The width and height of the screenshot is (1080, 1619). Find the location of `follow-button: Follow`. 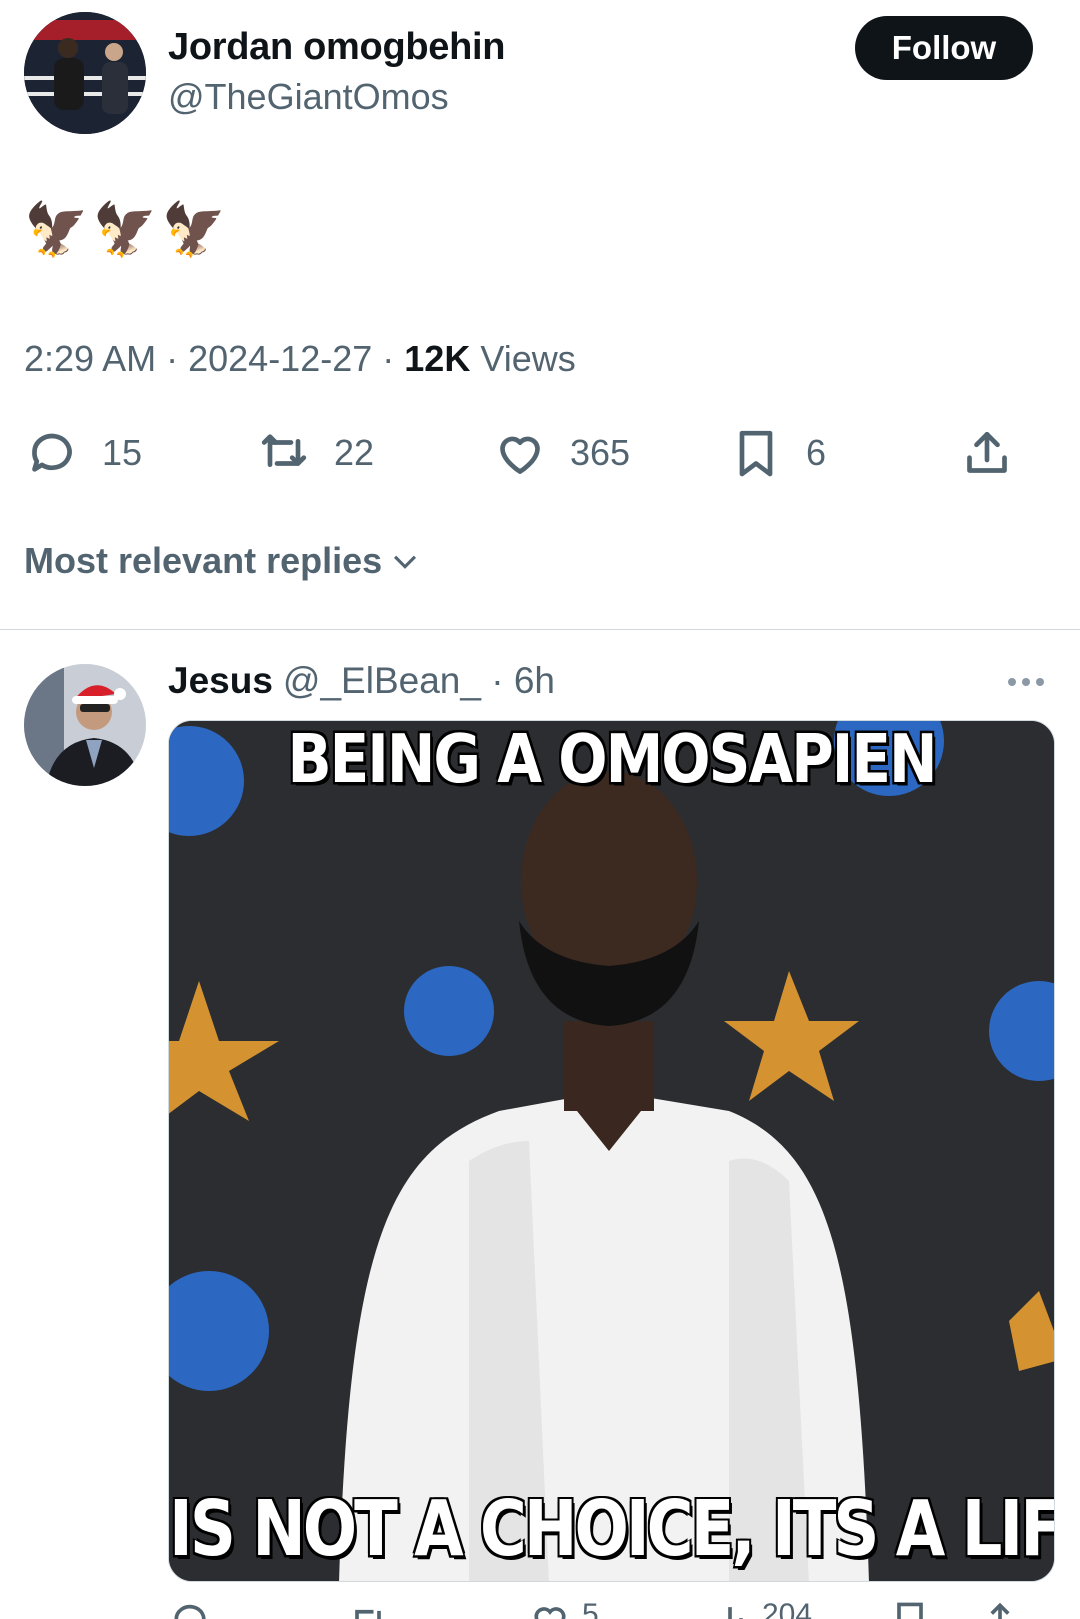

follow-button: Follow is located at coordinates (944, 48).